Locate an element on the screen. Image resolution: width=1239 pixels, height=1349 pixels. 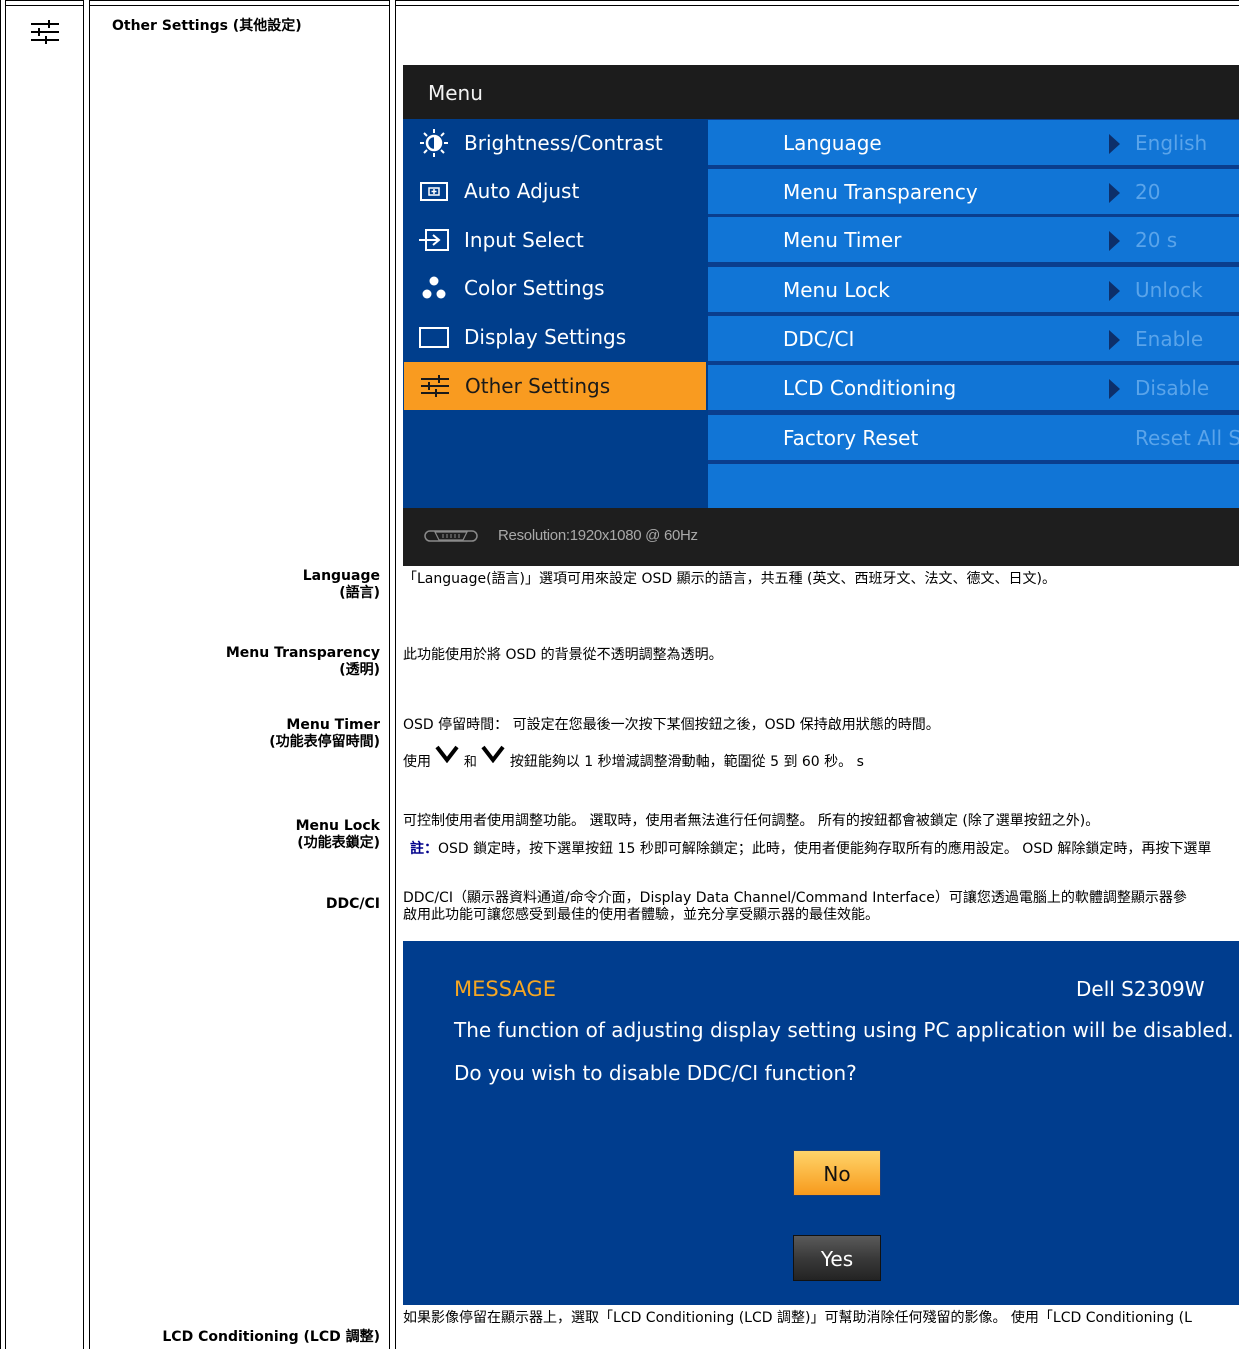
dialog-line-2: Do you wish to disable DDC/CI function? is located at coordinates (655, 1073).